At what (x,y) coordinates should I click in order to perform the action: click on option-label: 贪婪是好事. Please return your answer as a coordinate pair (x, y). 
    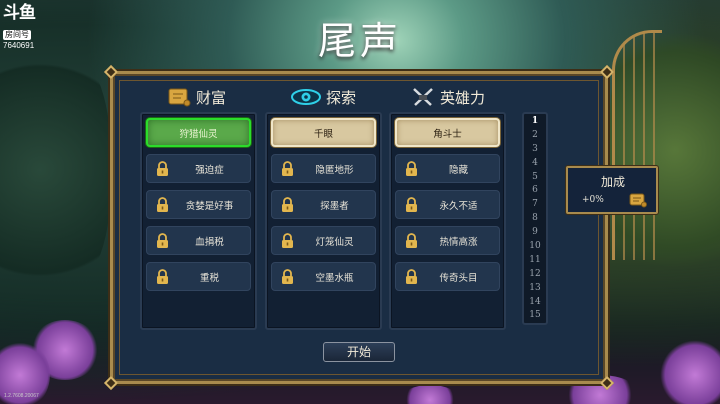
    Looking at the image, I should click on (209, 206).